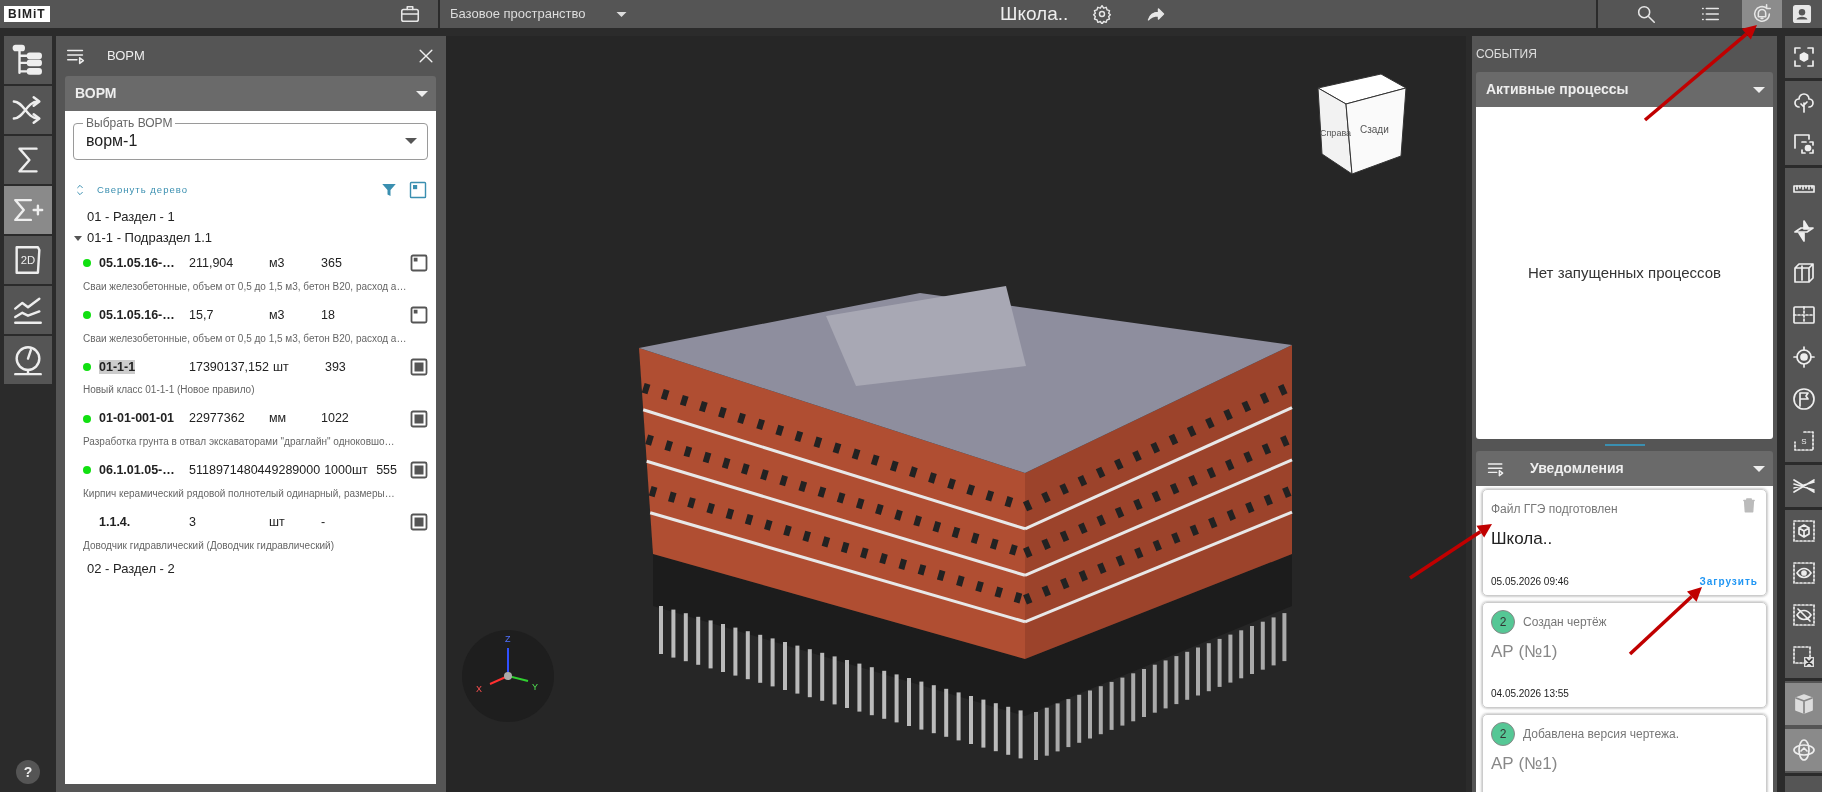  What do you see at coordinates (1803, 273) in the screenshot?
I see `section-box-icon` at bounding box center [1803, 273].